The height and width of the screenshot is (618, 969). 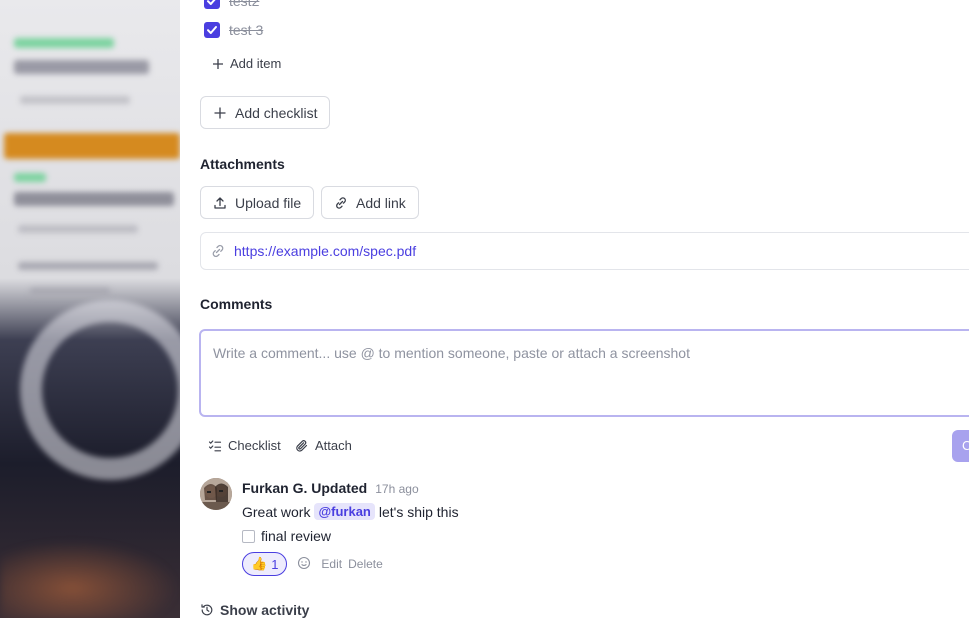 I want to click on thumbs-up-icon: 👍, so click(x=259, y=563).